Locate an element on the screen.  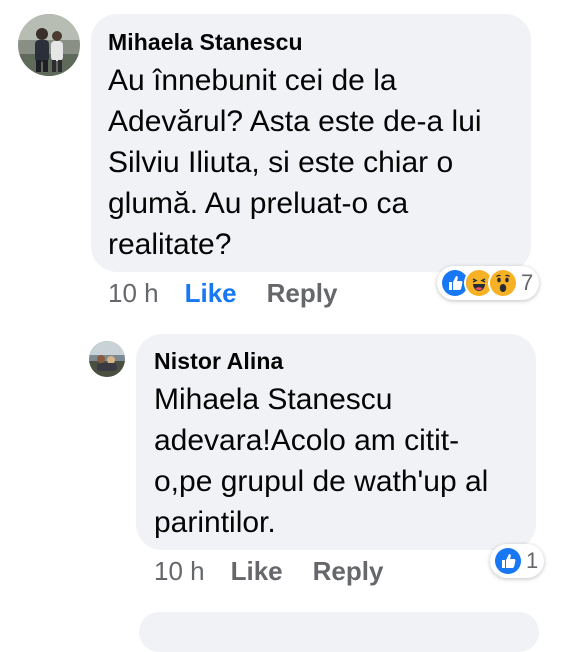
reaction-summary: 1 is located at coordinates (517, 561).